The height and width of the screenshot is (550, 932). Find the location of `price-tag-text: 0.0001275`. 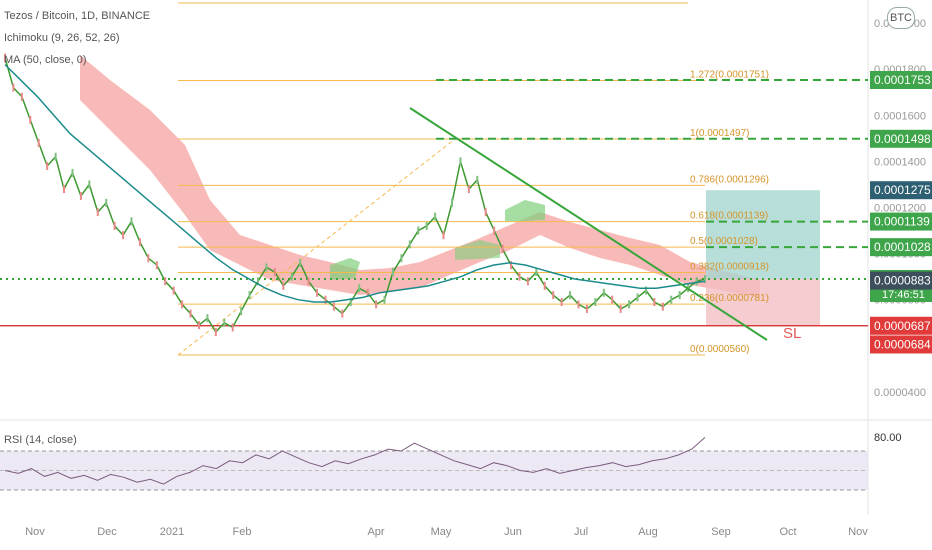

price-tag-text: 0.0001275 is located at coordinates (902, 190).